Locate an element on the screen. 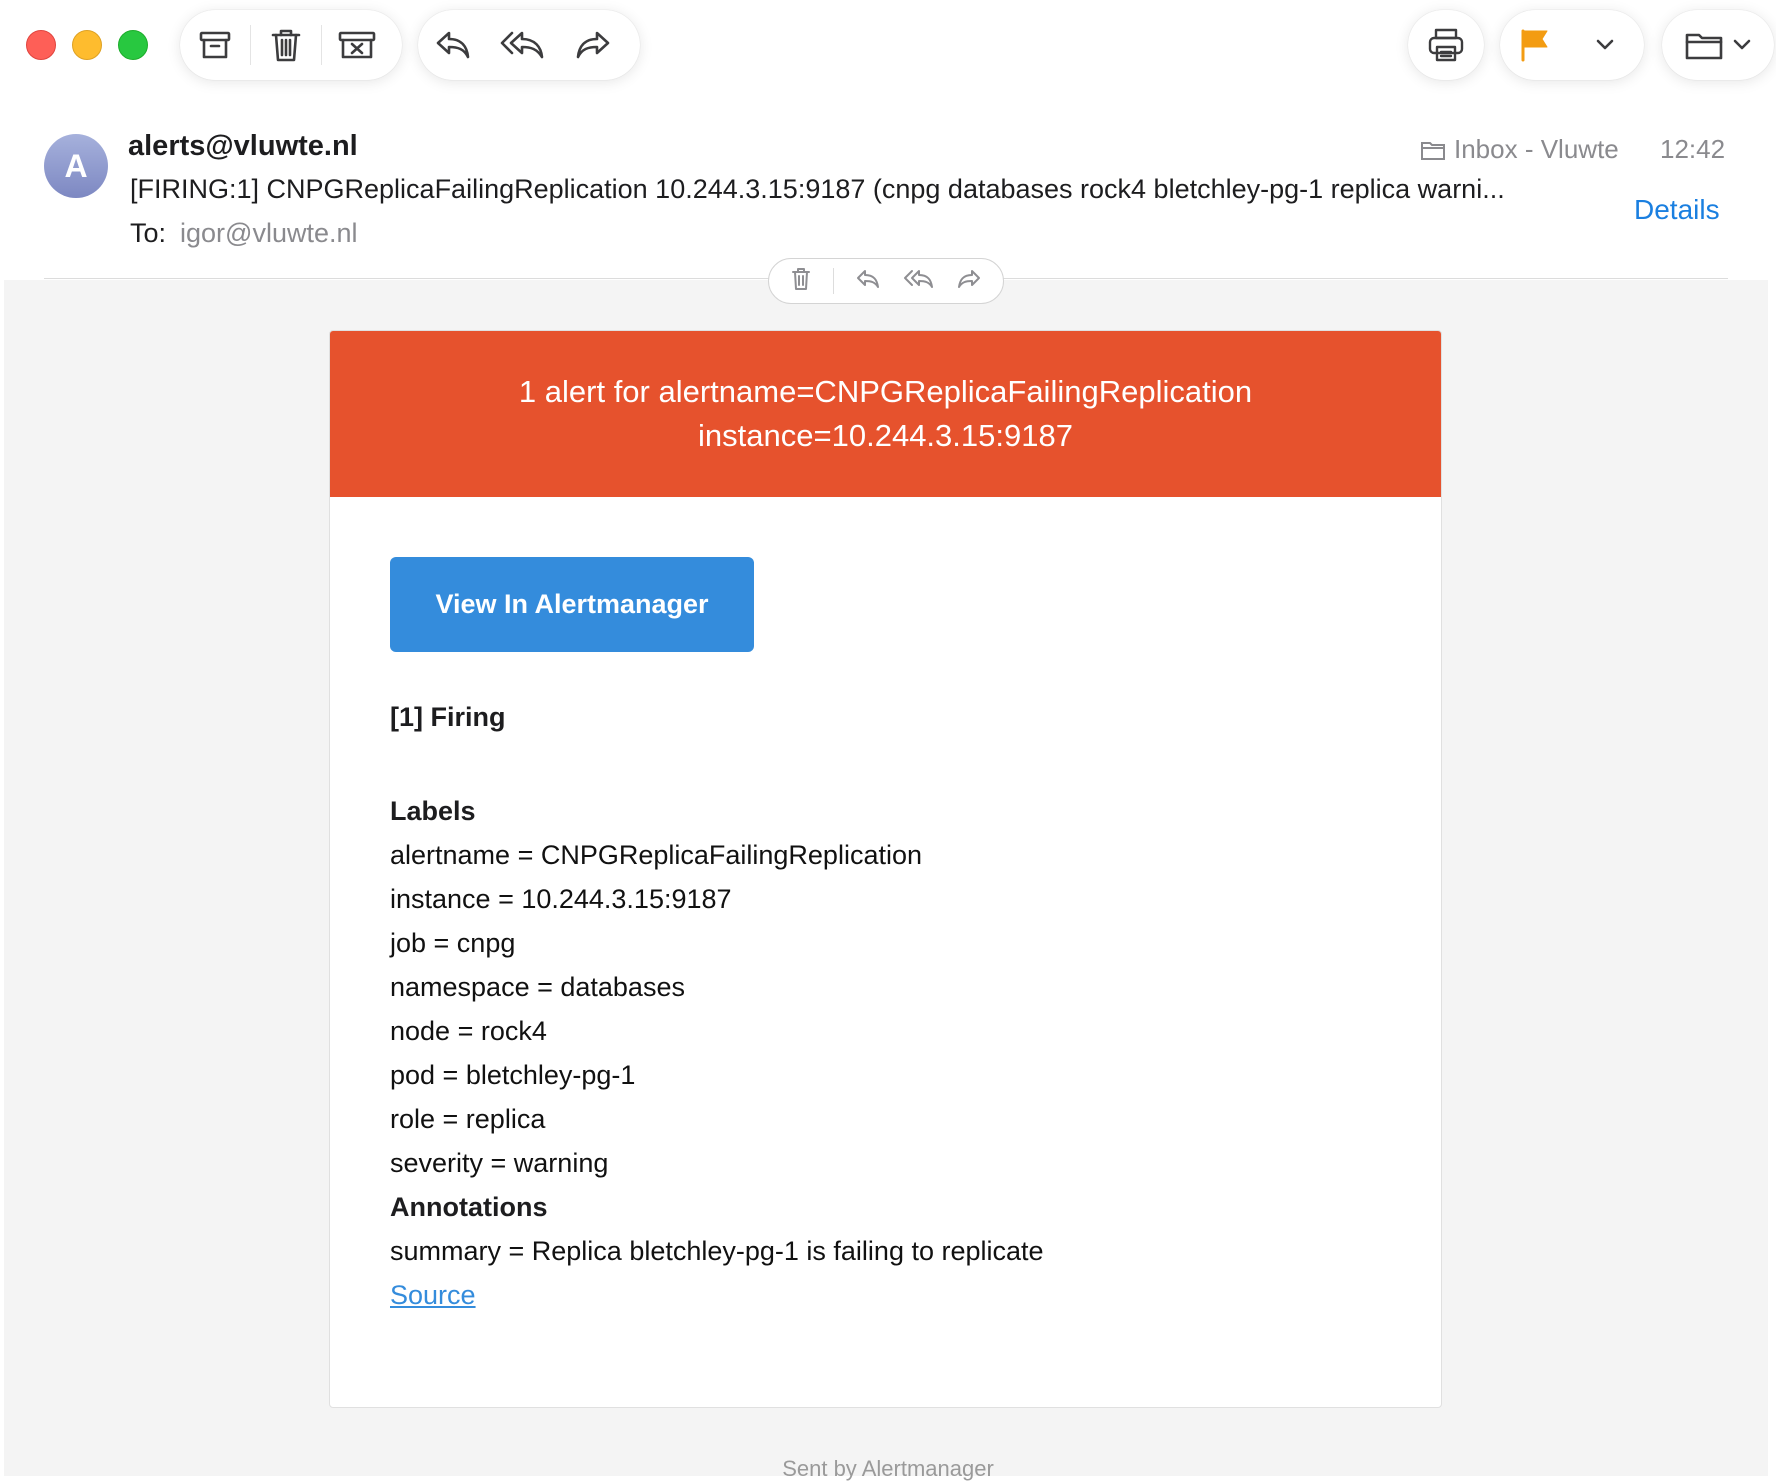 The height and width of the screenshot is (1482, 1776). print-button is located at coordinates (1446, 45).